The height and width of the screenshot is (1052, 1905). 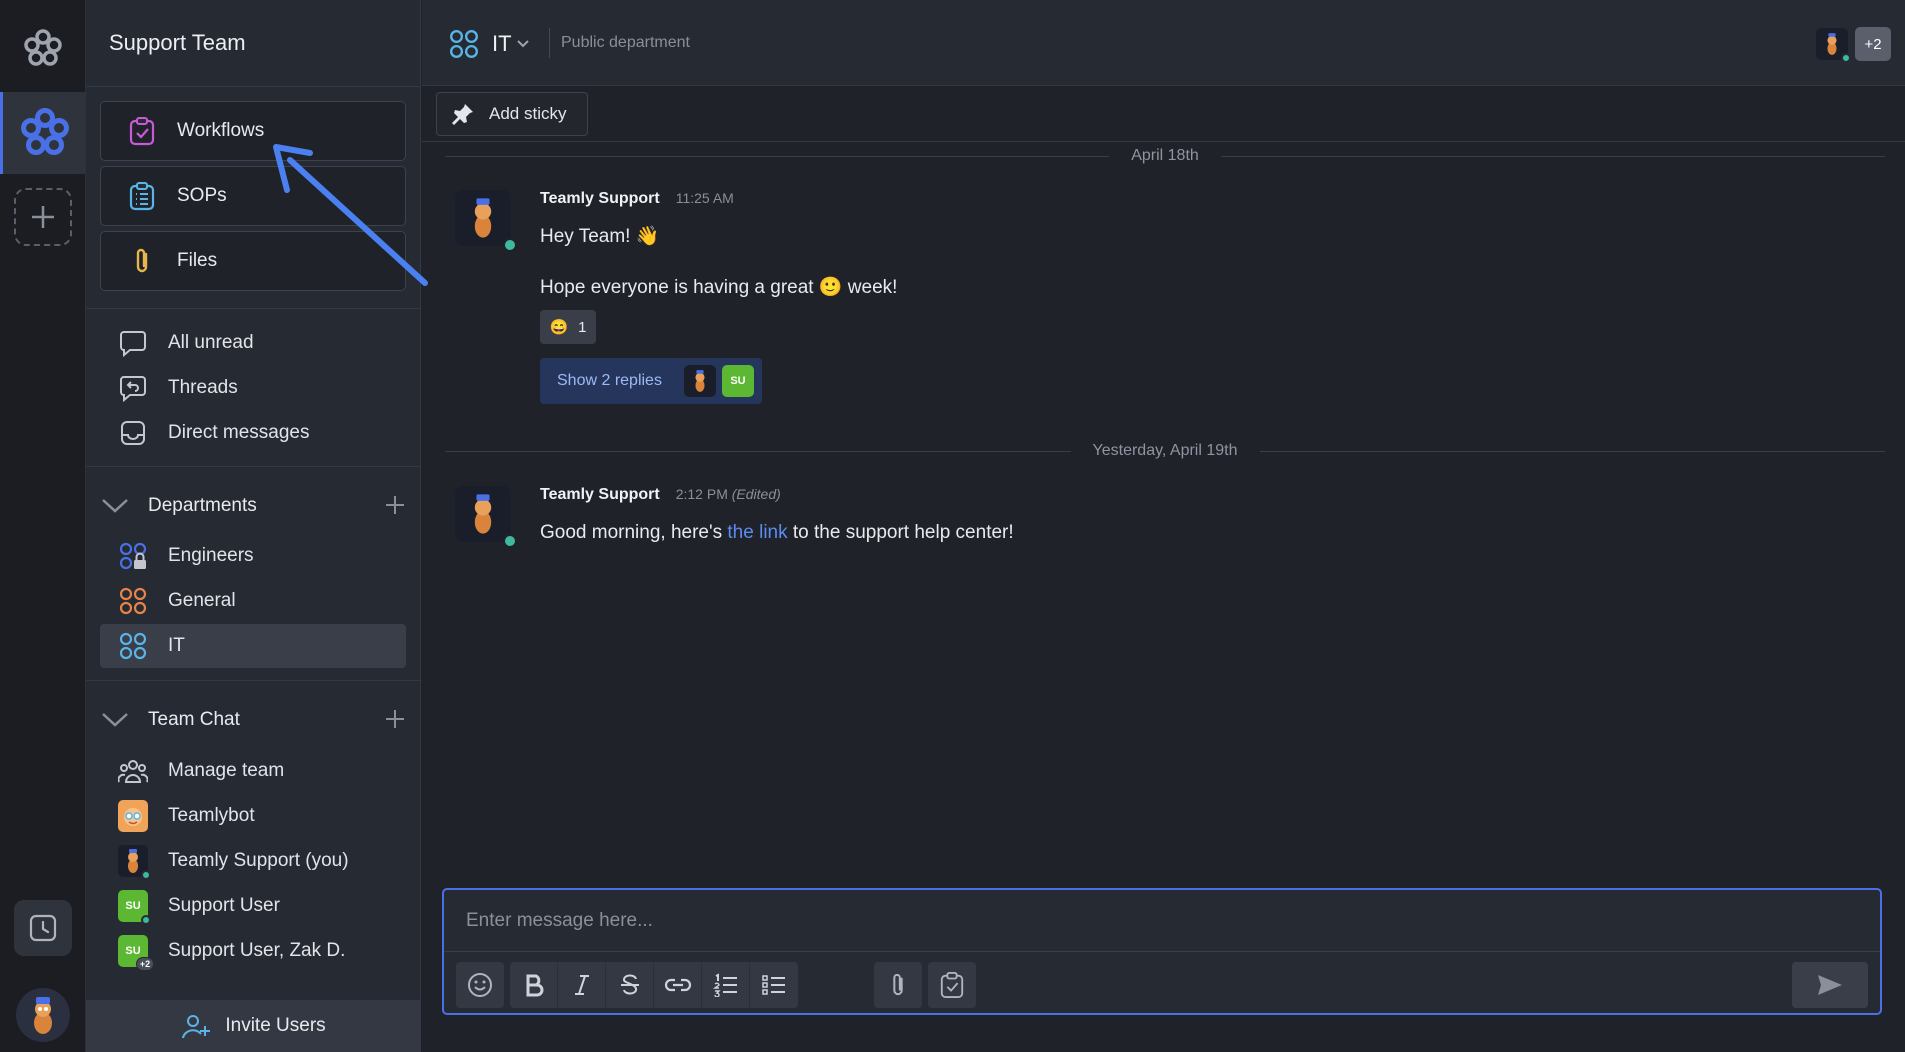 What do you see at coordinates (600, 236) in the screenshot?
I see `message-text: Hey Team! 👋` at bounding box center [600, 236].